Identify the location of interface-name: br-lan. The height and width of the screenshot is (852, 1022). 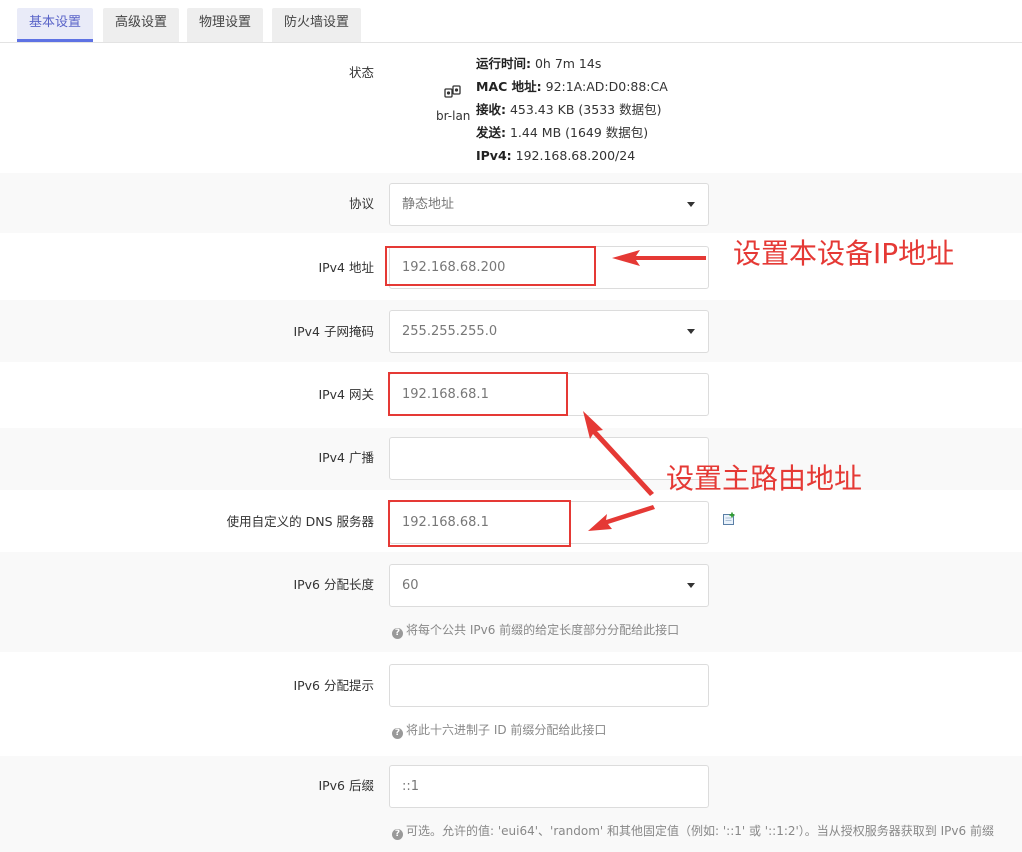
(453, 116).